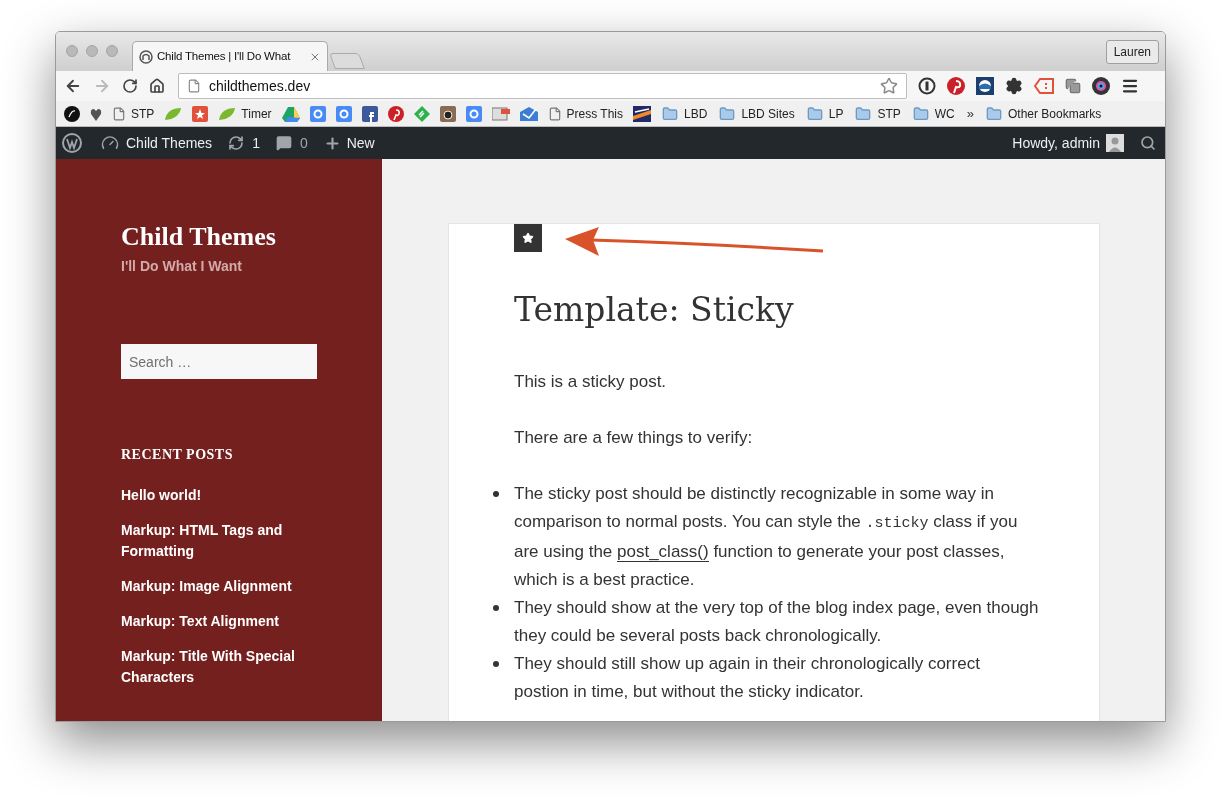 The image size is (1222, 802). I want to click on greeting-link: Howdy, admin, so click(1056, 143).